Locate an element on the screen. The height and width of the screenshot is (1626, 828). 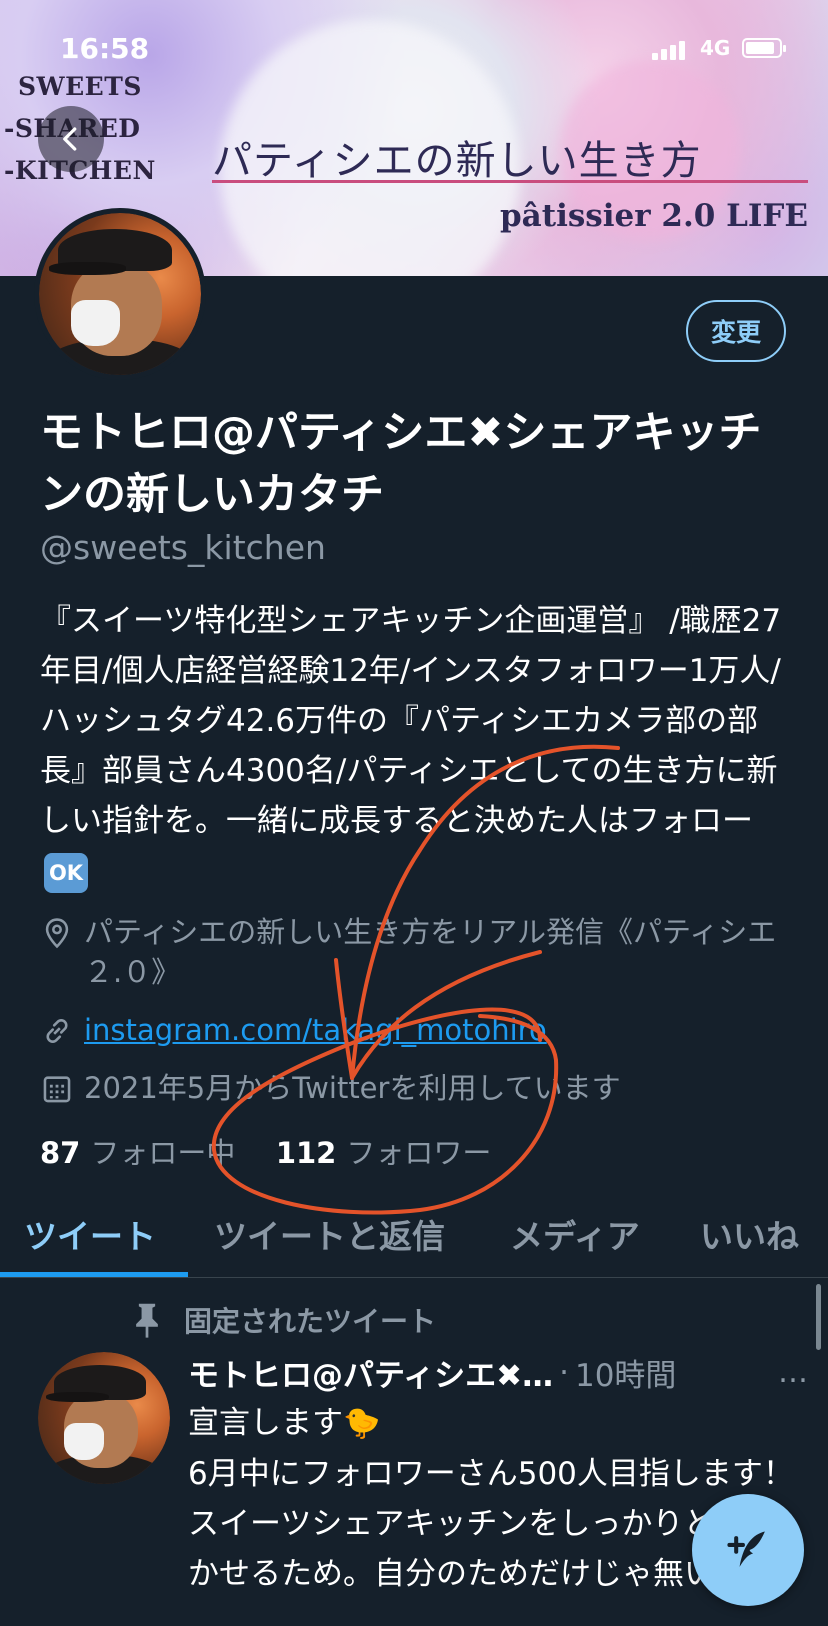
compose-tweet-button is located at coordinates (748, 1550).